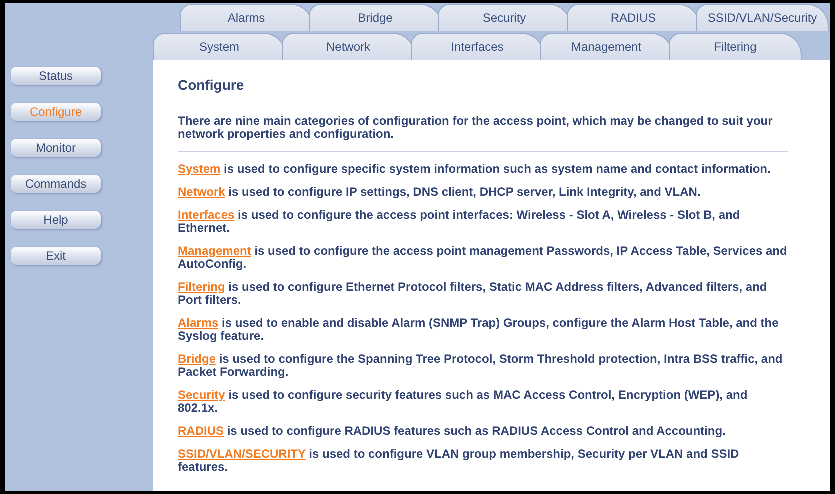 This screenshot has height=494, width=835. What do you see at coordinates (452, 431) in the screenshot?
I see `category-description: RADIUS is used to configure RADIUS features such as RADIUS Access Control and Accounting.` at bounding box center [452, 431].